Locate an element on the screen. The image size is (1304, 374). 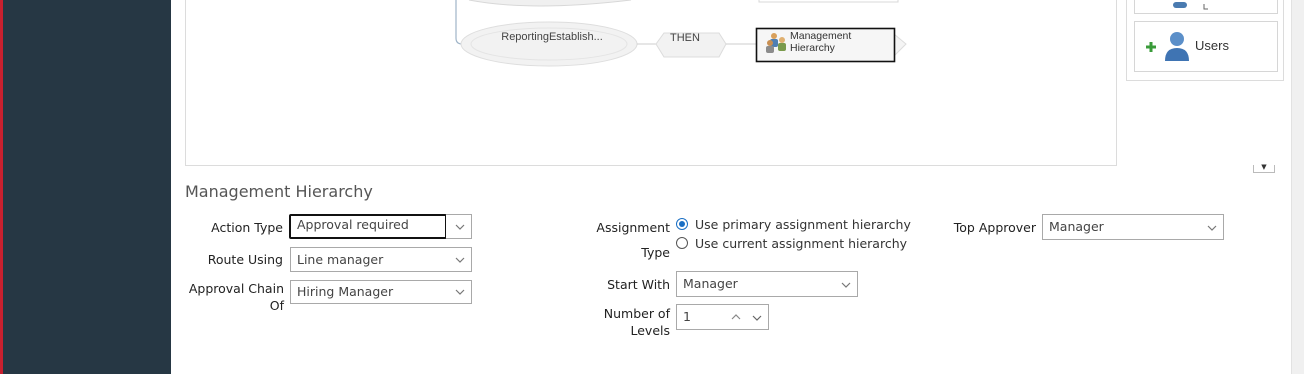
action-node-label-line2: Hierarchy is located at coordinates (812, 48).